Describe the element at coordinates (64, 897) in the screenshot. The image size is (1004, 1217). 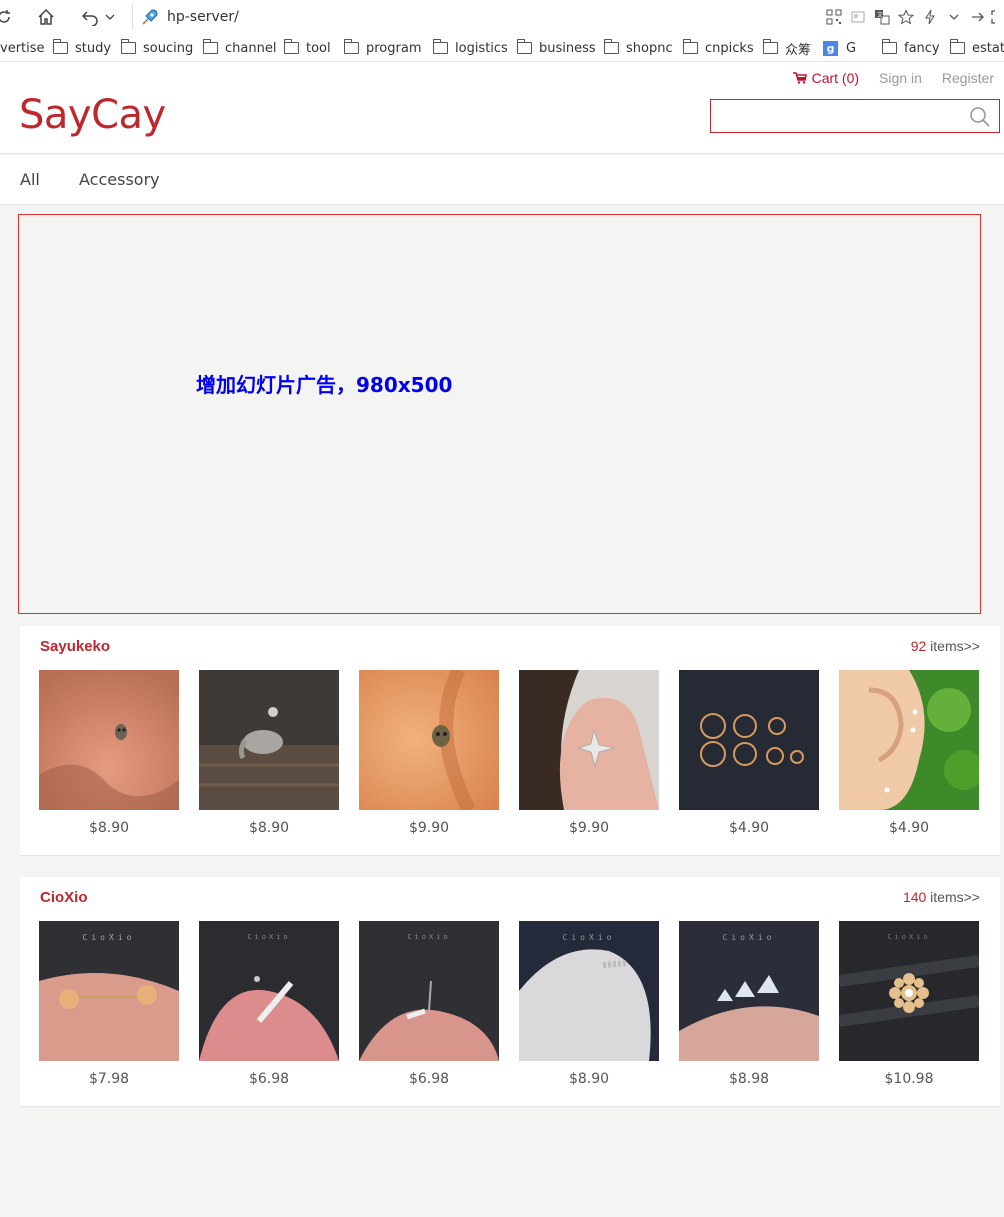
I see `shop-name: CioXio` at that location.